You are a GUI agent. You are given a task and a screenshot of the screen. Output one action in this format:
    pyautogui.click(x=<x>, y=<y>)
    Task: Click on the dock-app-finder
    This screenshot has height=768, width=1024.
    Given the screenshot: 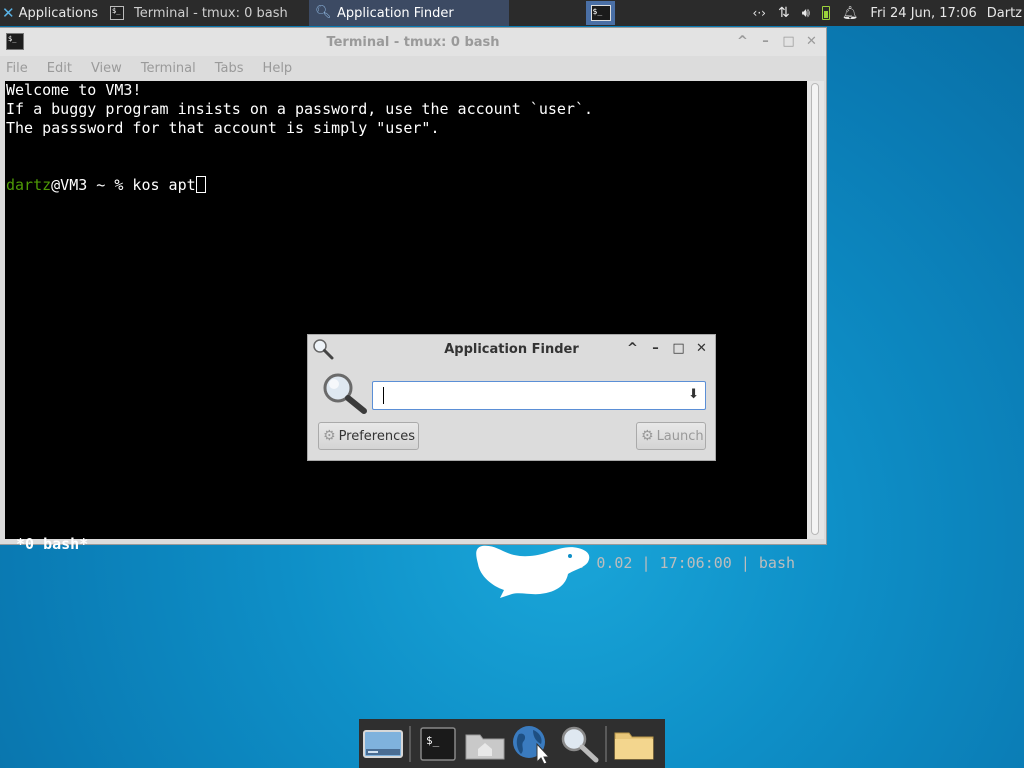 What is the action you would take?
    pyautogui.click(x=578, y=743)
    